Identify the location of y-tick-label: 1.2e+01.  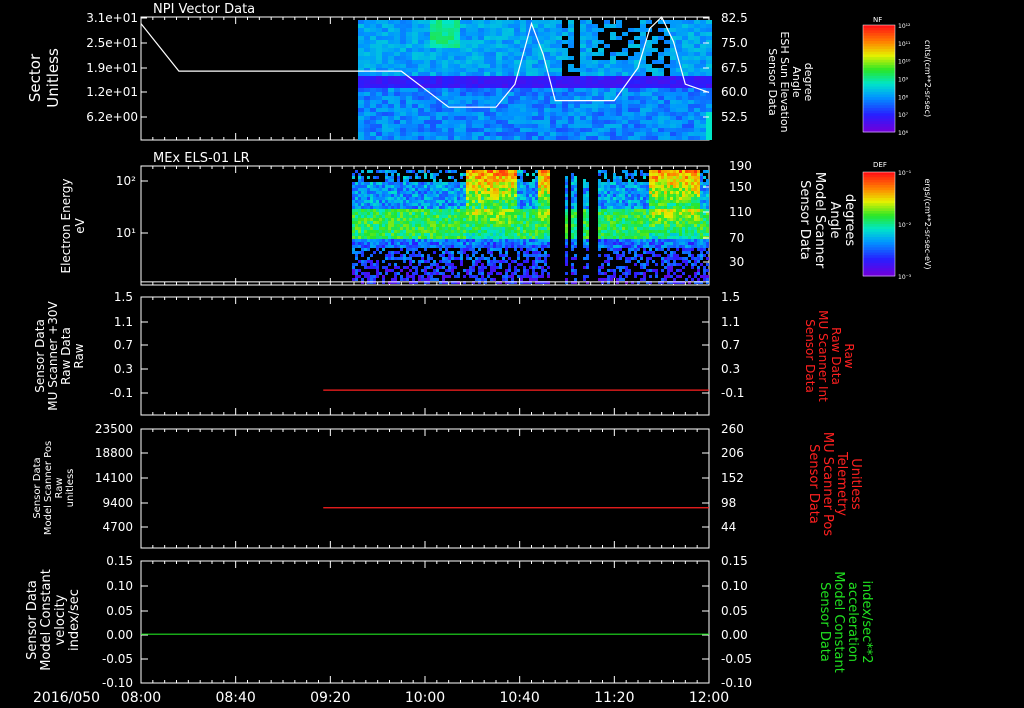
(112, 92).